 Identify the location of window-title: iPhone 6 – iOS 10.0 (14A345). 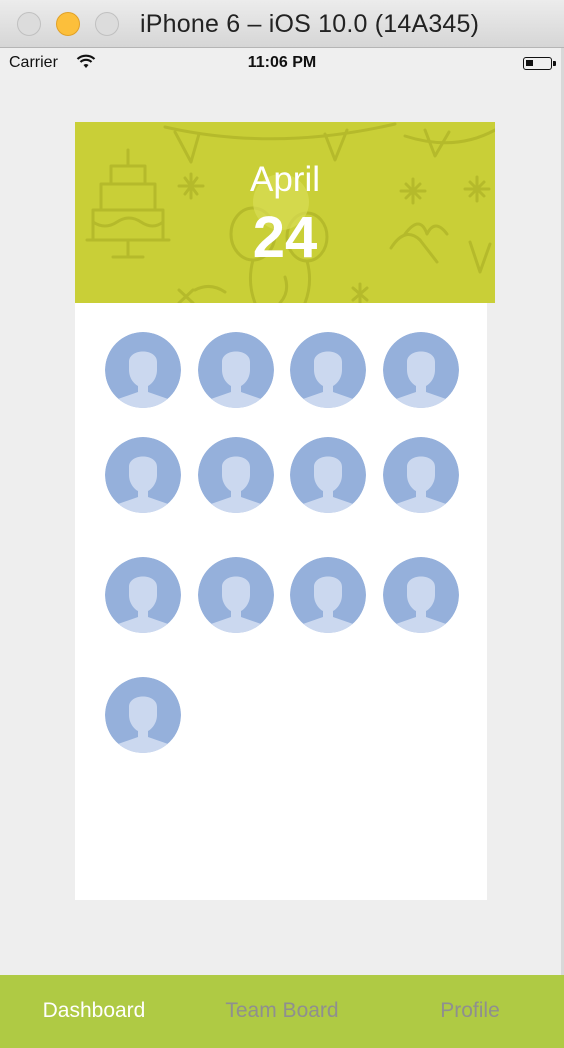
(310, 24).